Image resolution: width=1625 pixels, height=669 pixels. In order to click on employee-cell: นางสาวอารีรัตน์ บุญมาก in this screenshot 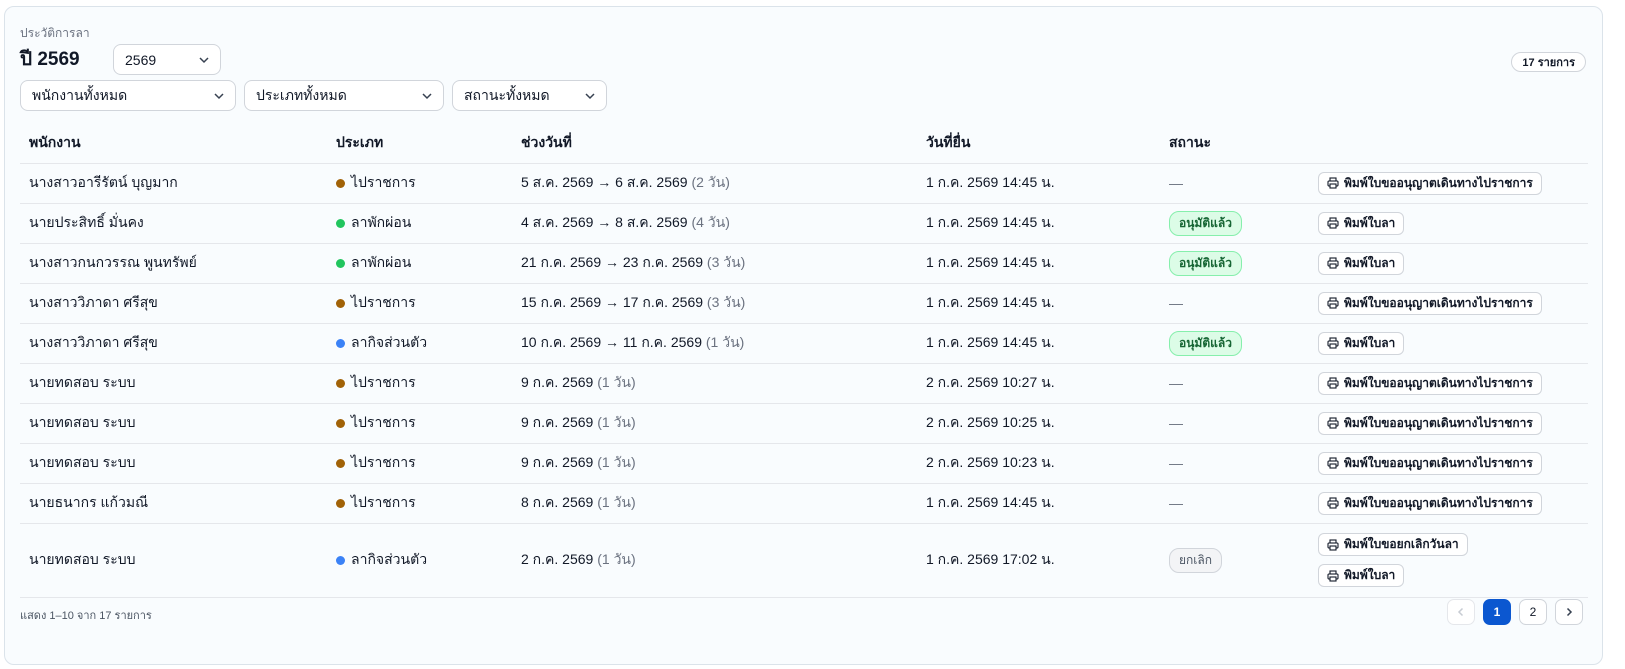, I will do `click(173, 183)`.